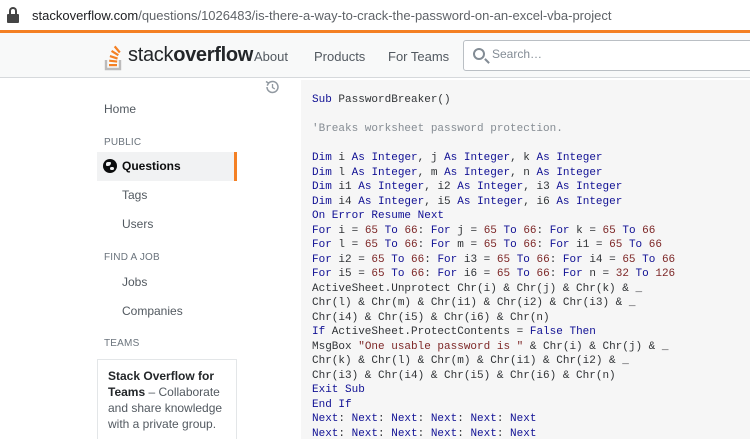 This screenshot has width=750, height=439. I want to click on code-token: n =, so click(599, 274).